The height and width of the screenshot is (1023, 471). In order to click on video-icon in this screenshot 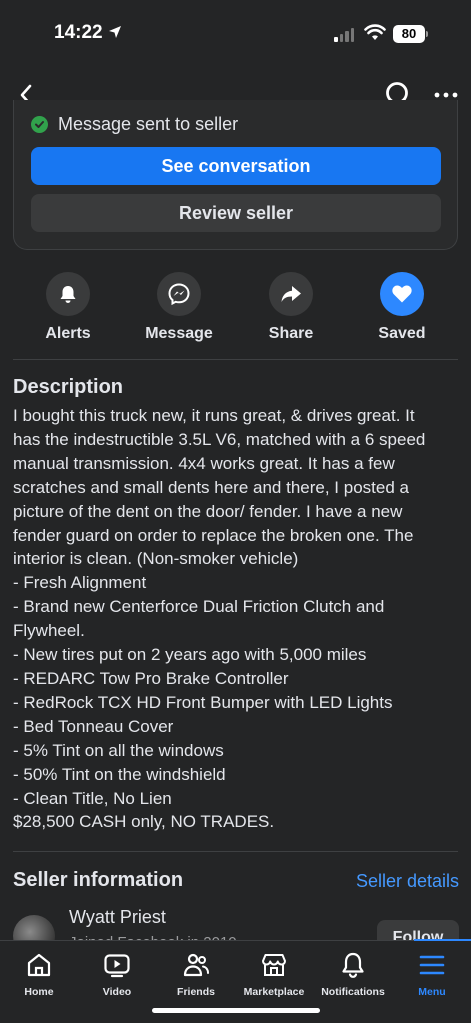, I will do `click(117, 966)`.